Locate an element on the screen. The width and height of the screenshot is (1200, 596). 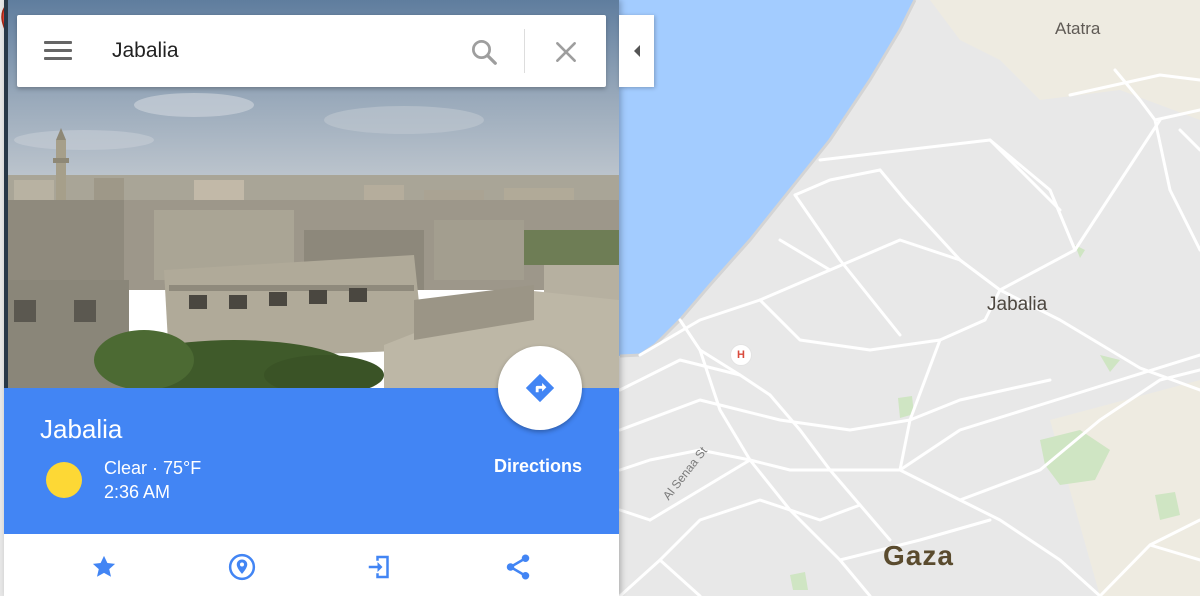
map-label-atatra: Atatra is located at coordinates (1077, 29).